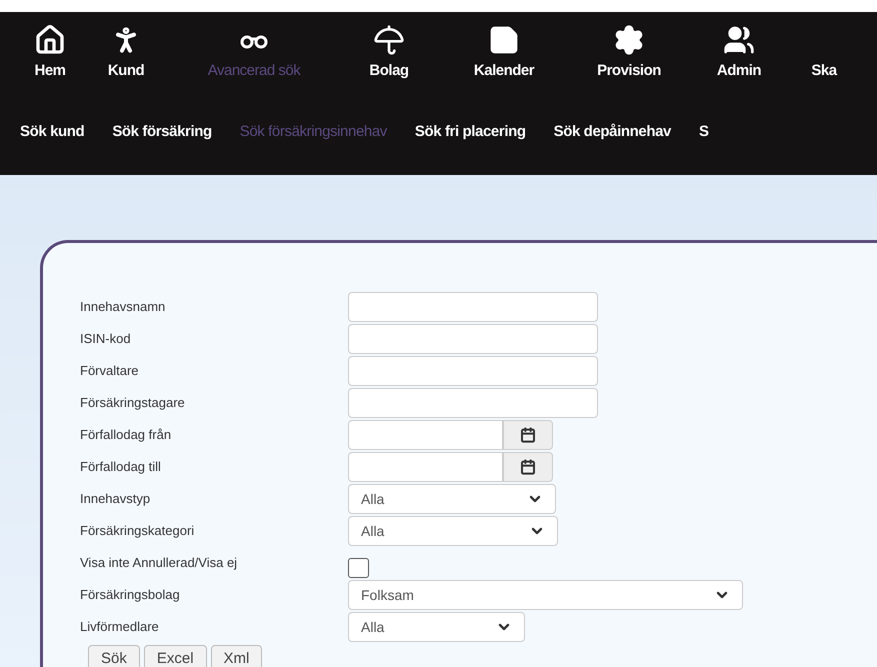  Describe the element at coordinates (121, 467) in the screenshot. I see `field-label: Förfallodag till` at that location.